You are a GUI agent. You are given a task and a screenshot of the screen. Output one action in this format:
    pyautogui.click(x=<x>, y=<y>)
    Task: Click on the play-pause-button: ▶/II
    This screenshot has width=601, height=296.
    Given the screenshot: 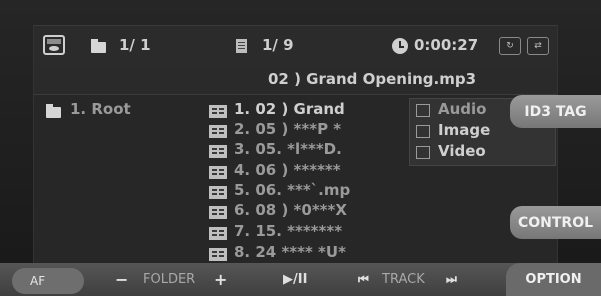 What is the action you would take?
    pyautogui.click(x=295, y=279)
    